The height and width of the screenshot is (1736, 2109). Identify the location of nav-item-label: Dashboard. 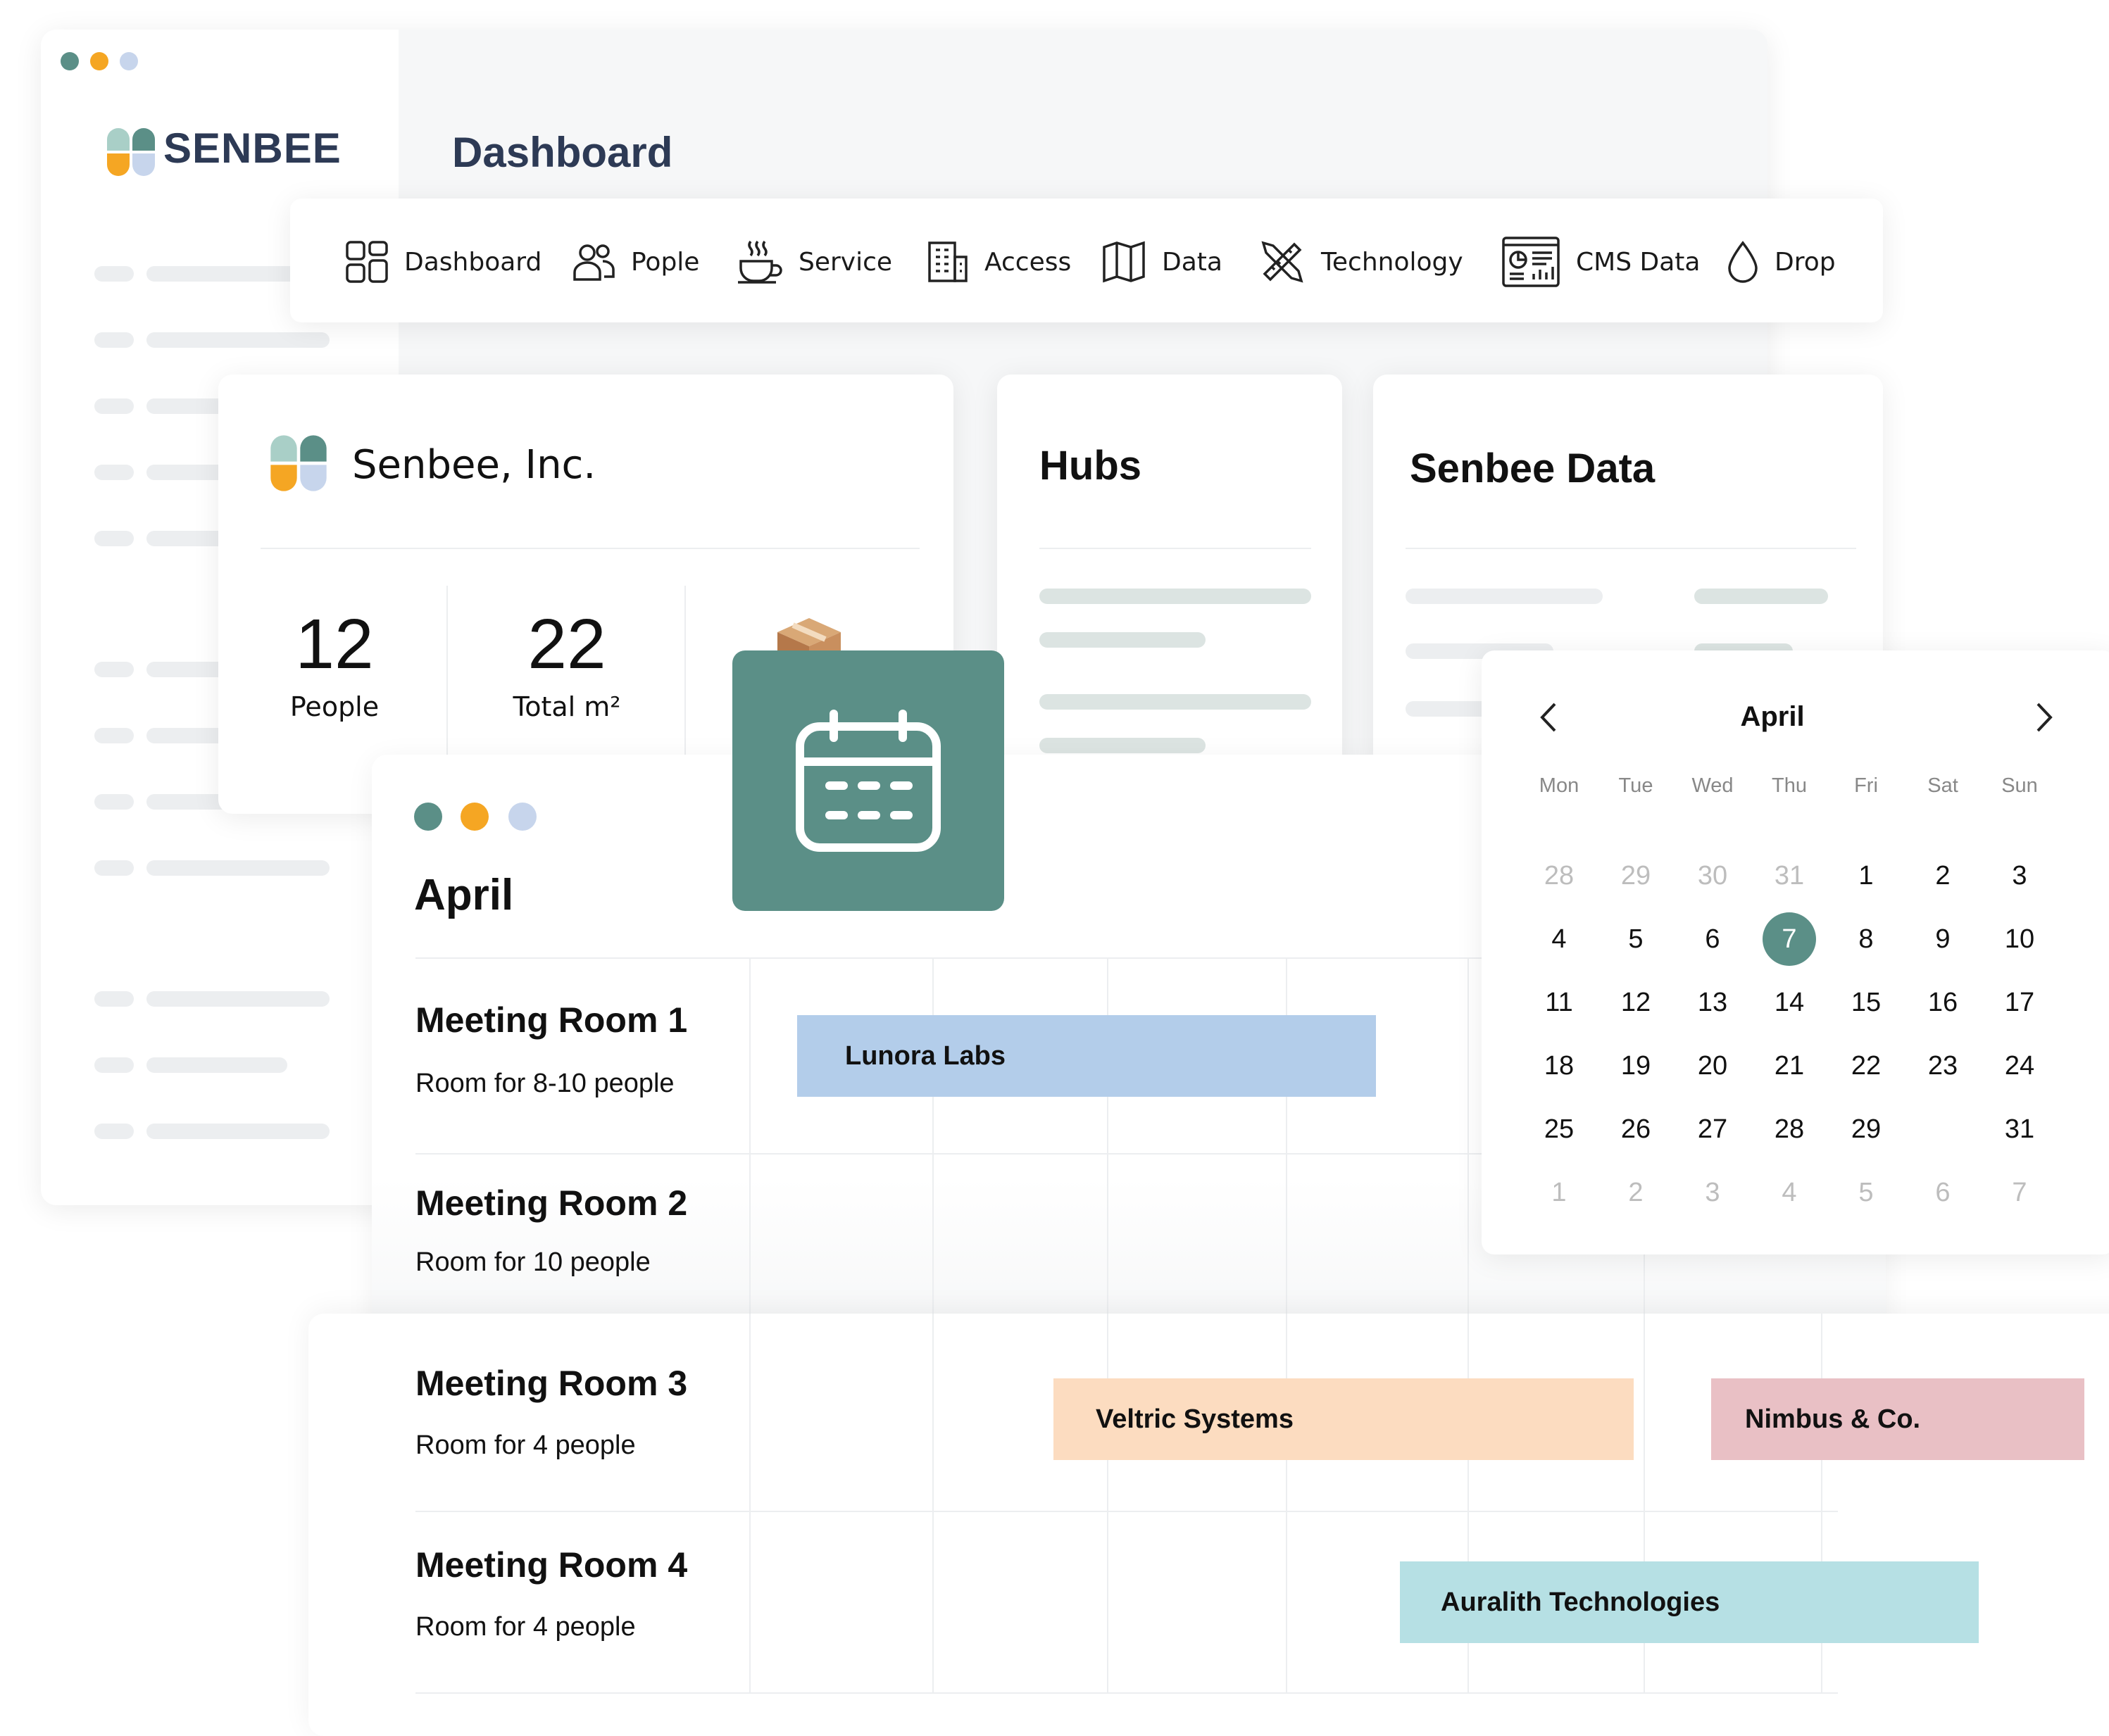
(473, 262).